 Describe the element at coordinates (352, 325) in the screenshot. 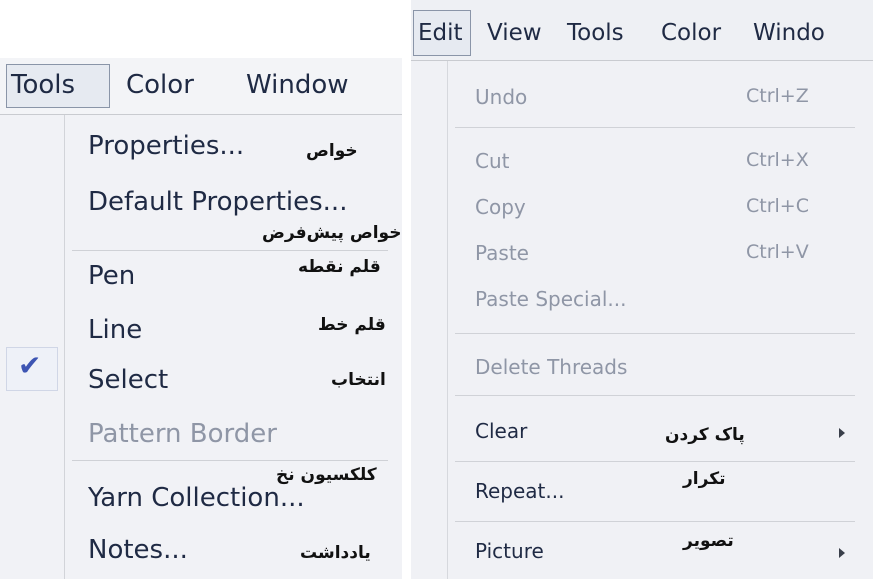

I see `menu-item-line-fa: قلم خط` at that location.